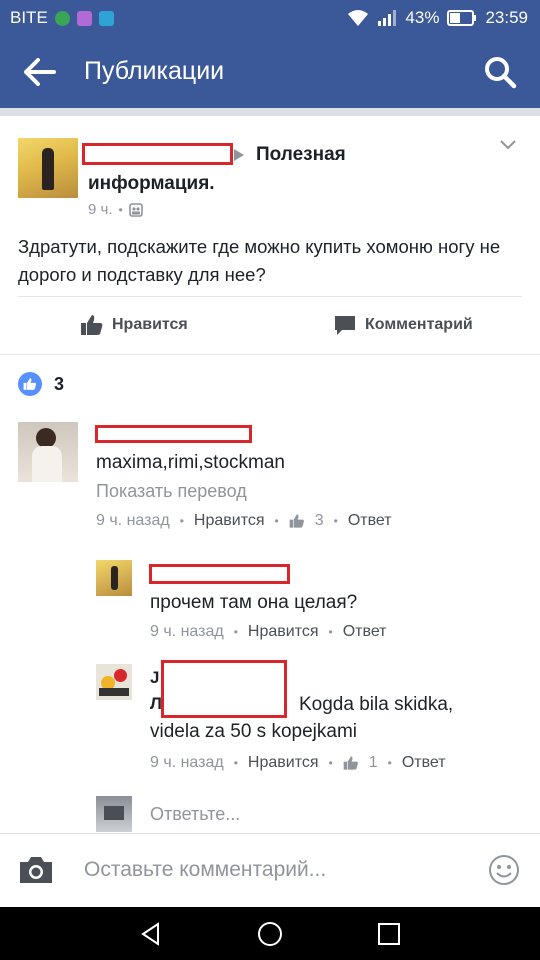 The width and height of the screenshot is (540, 960). I want to click on show-translation-link: Показать перевод, so click(171, 491).